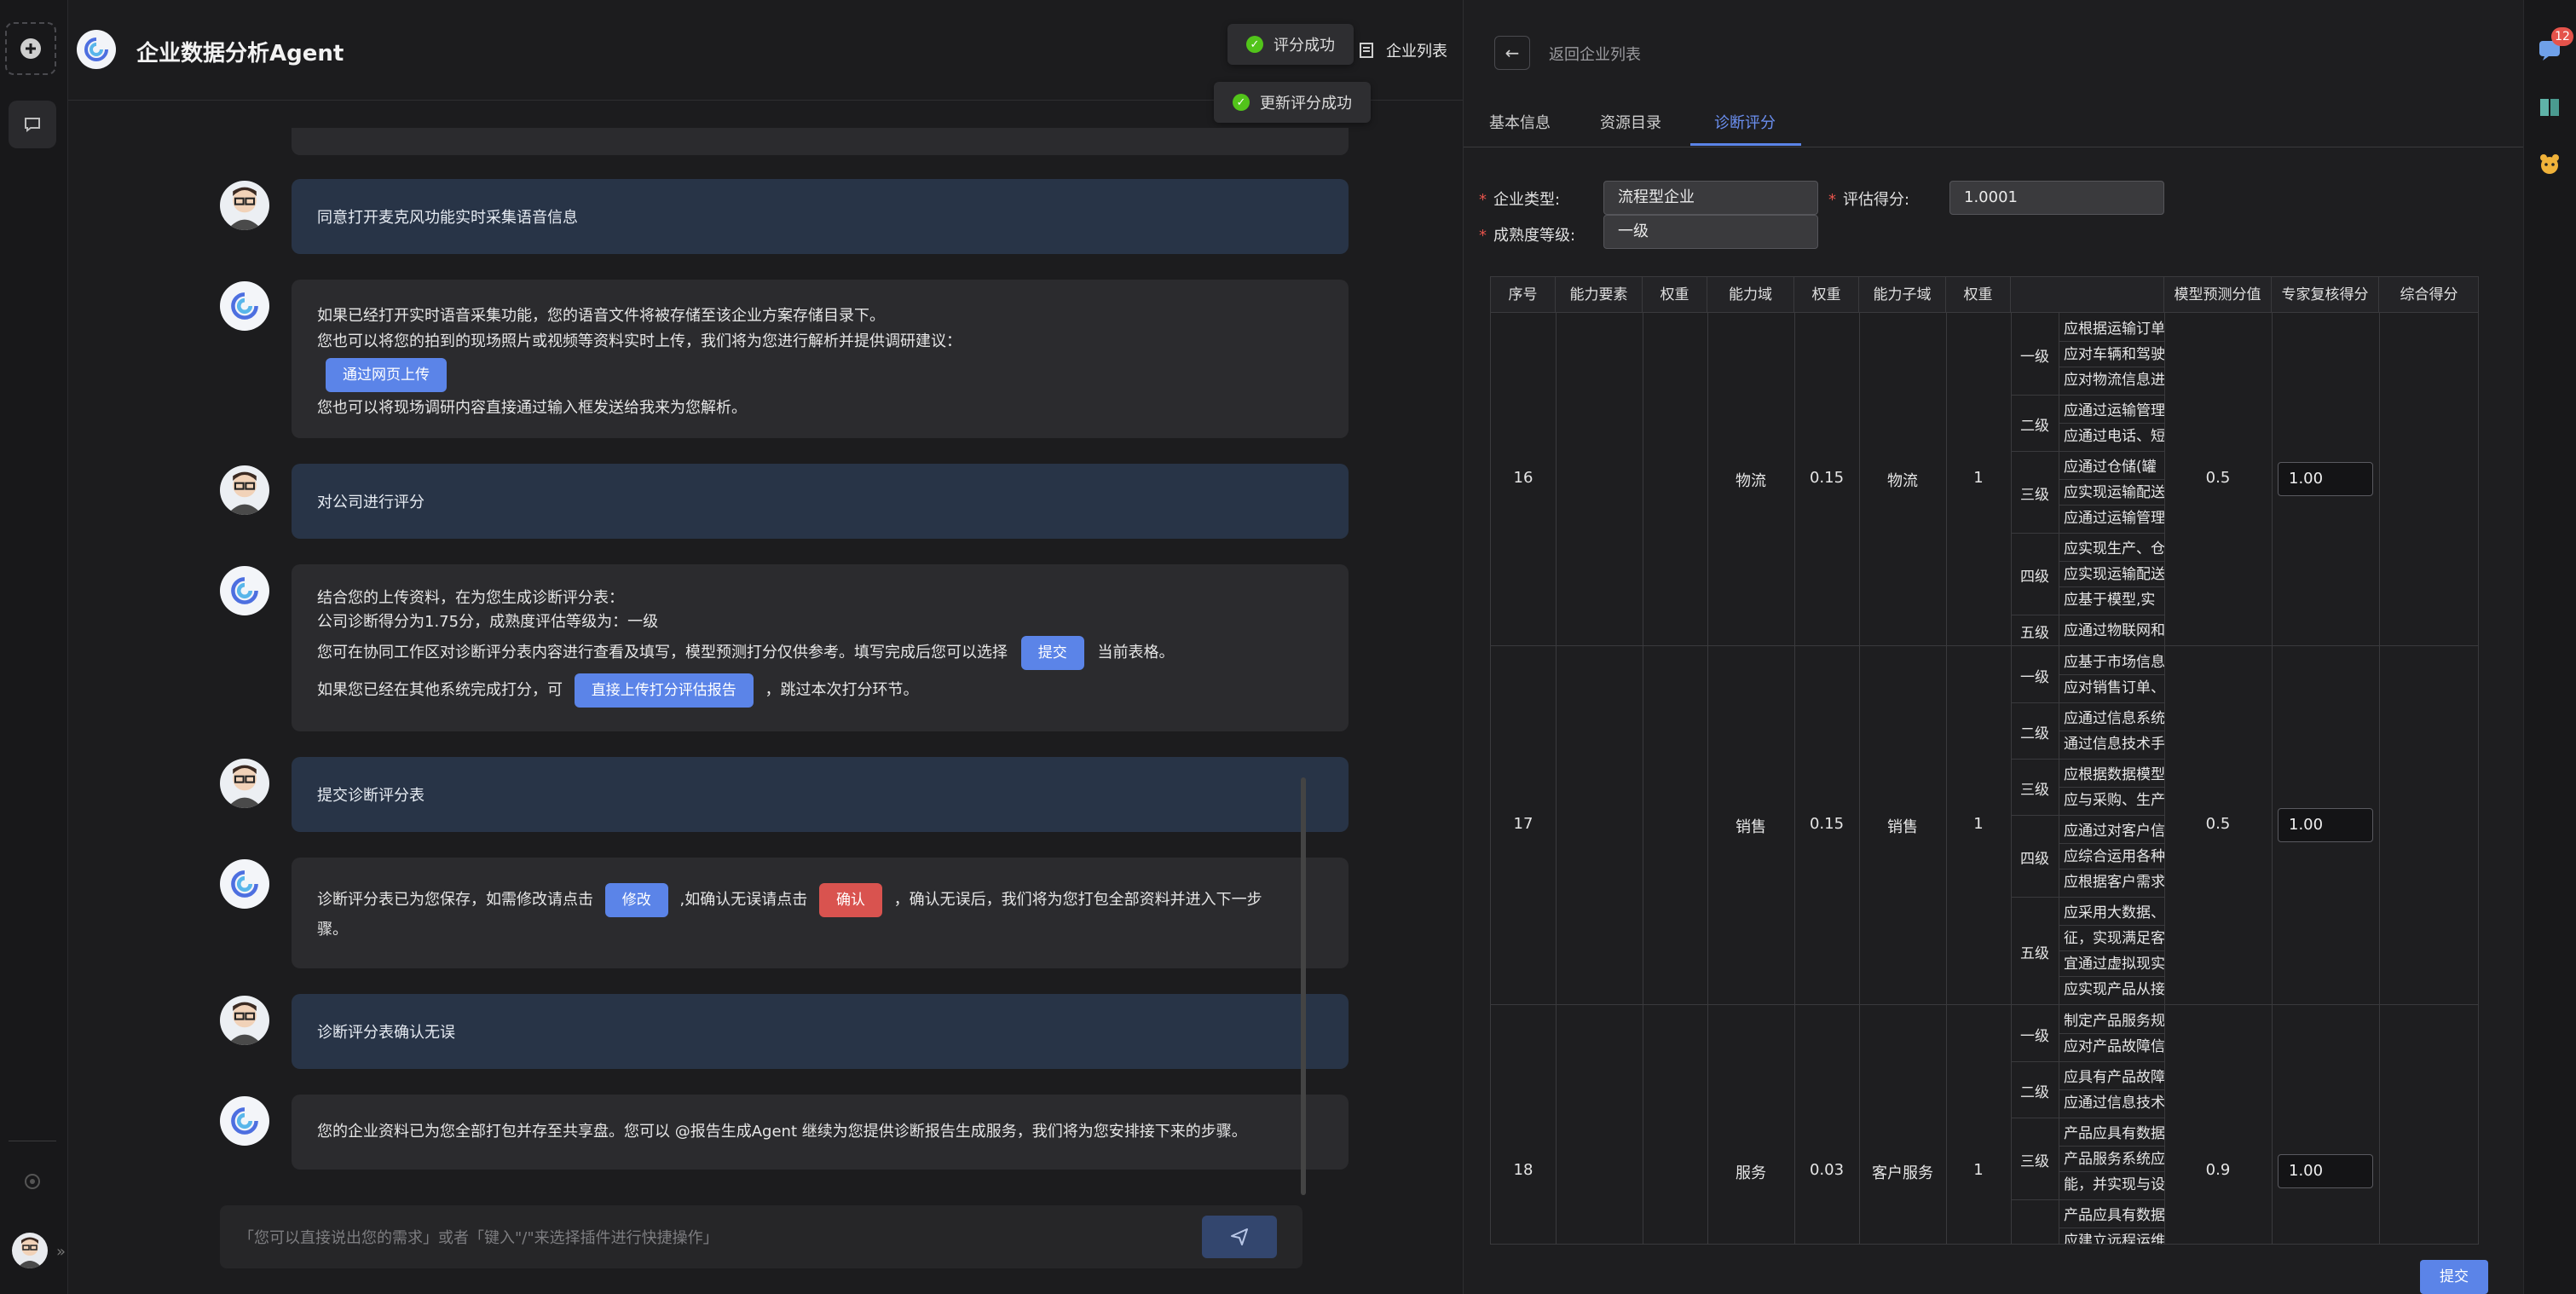  I want to click on panel-submit-button: 提交, so click(2454, 1277).